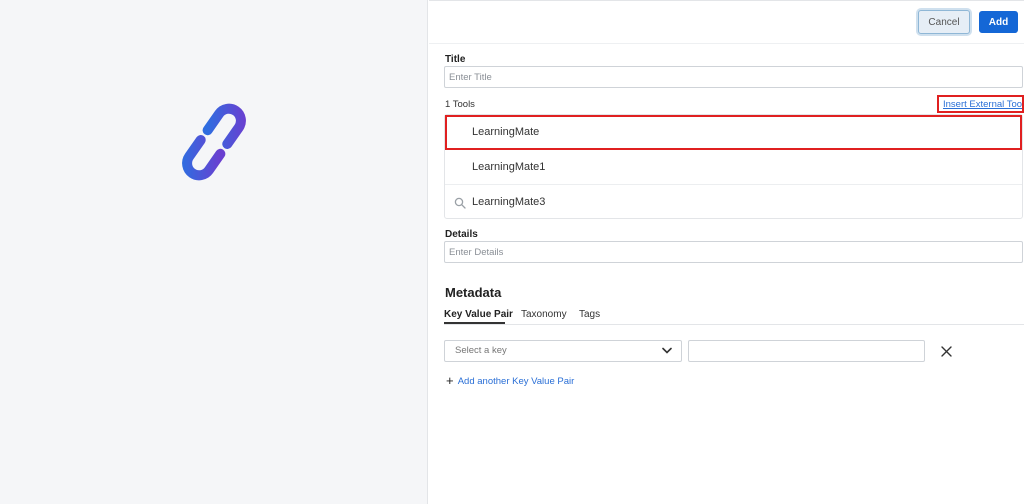 The height and width of the screenshot is (504, 1024). Describe the element at coordinates (733, 202) in the screenshot. I see `tool-item: LearningMate3` at that location.